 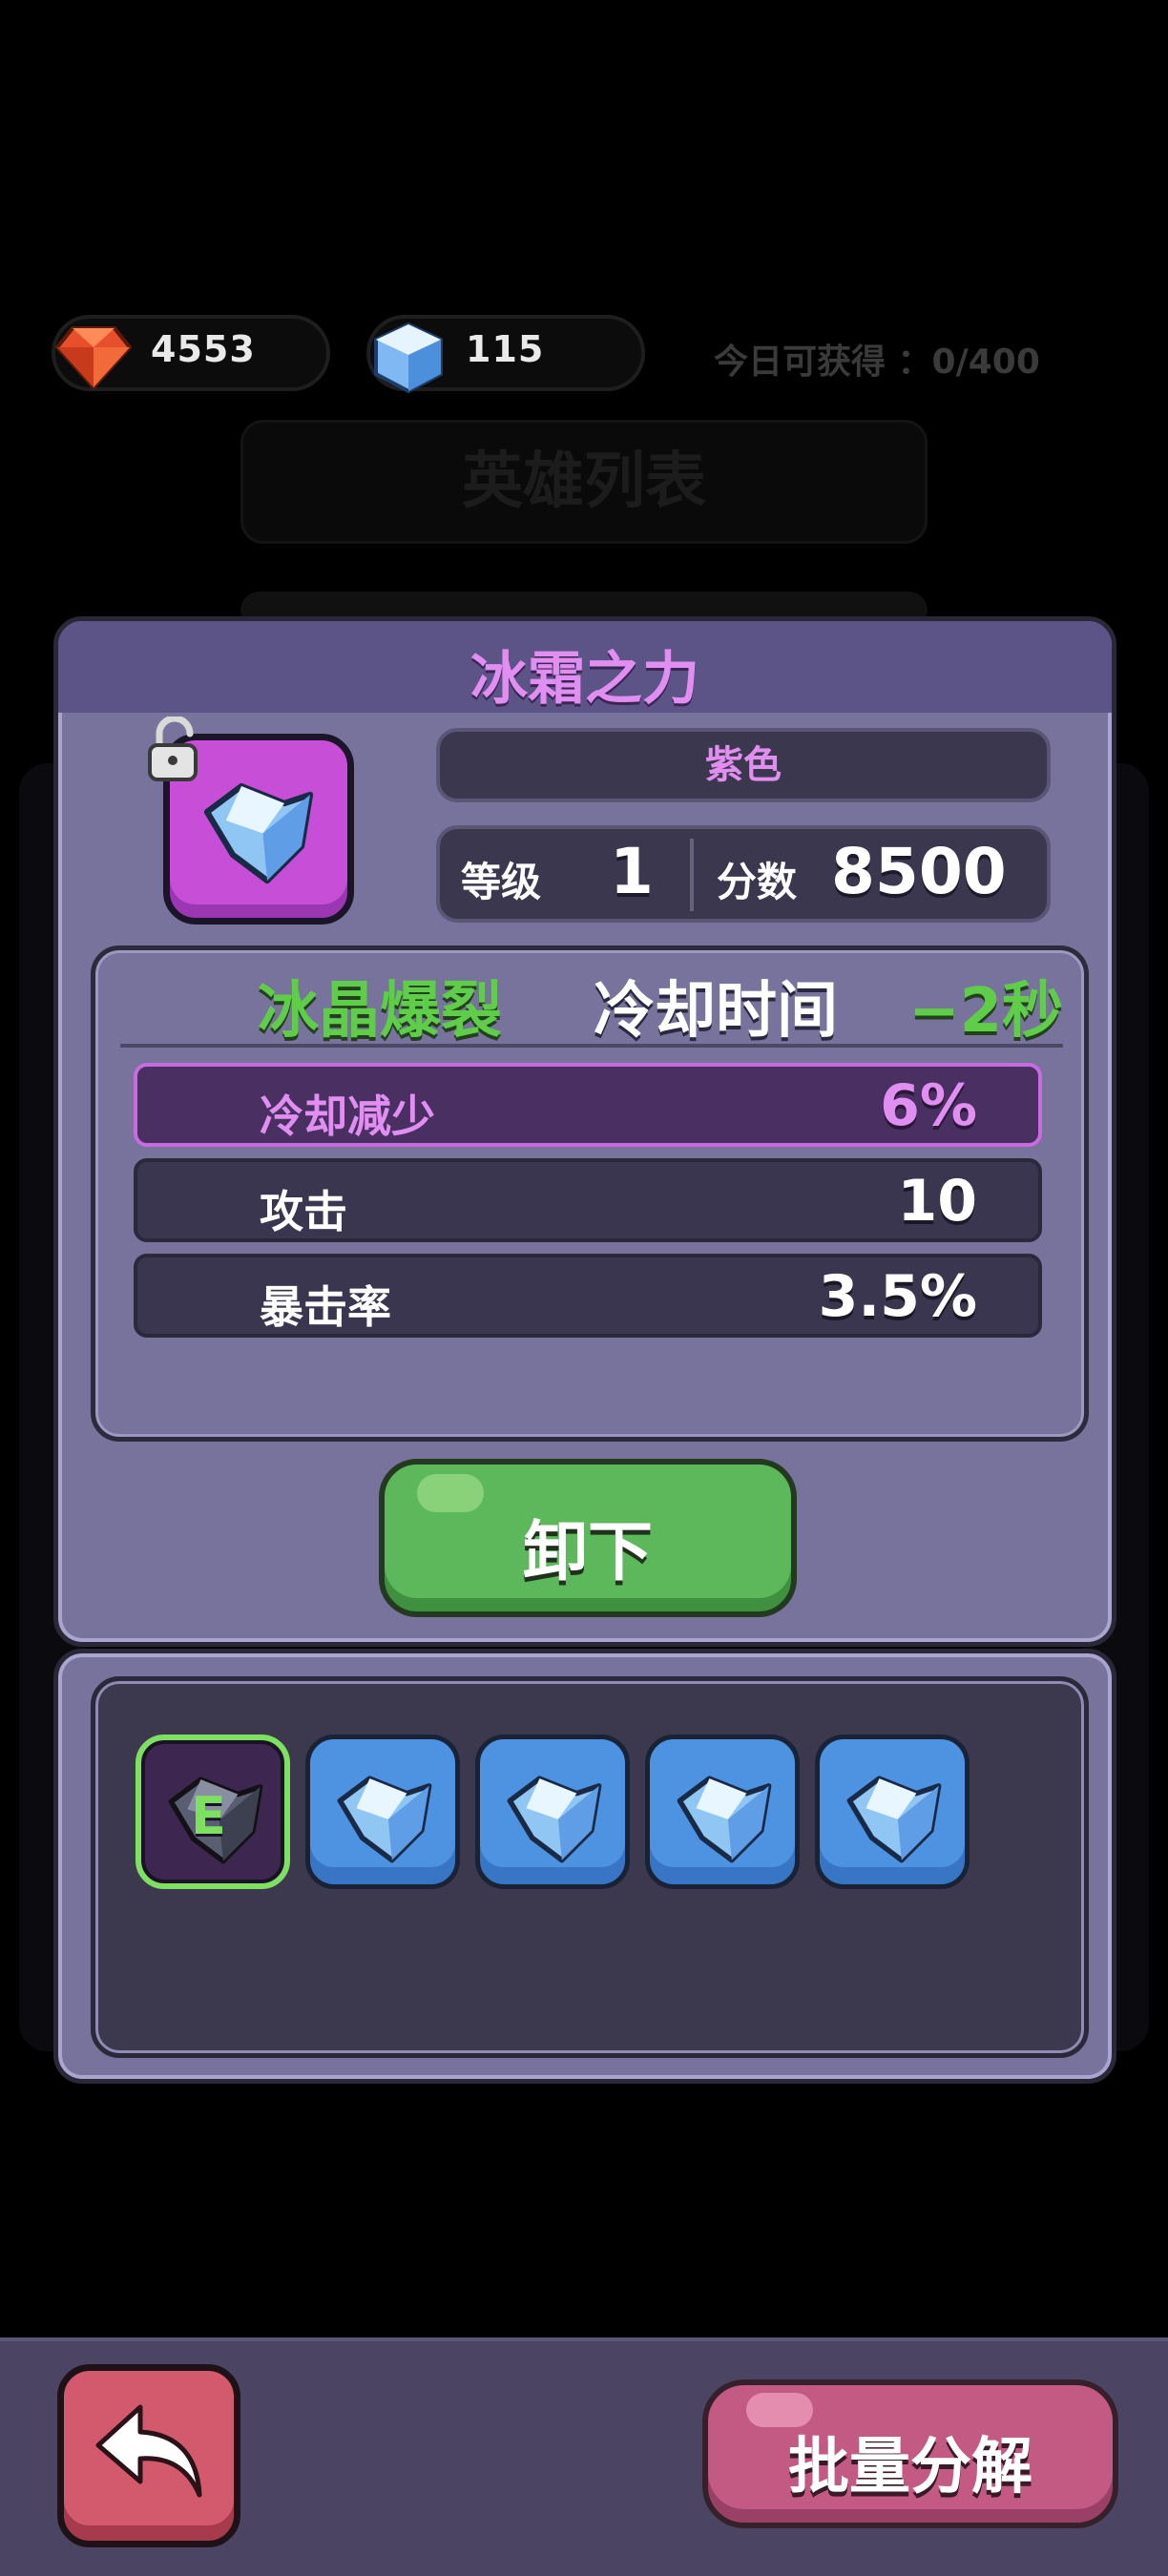 I want to click on equipped-badge: E, so click(x=208, y=1816).